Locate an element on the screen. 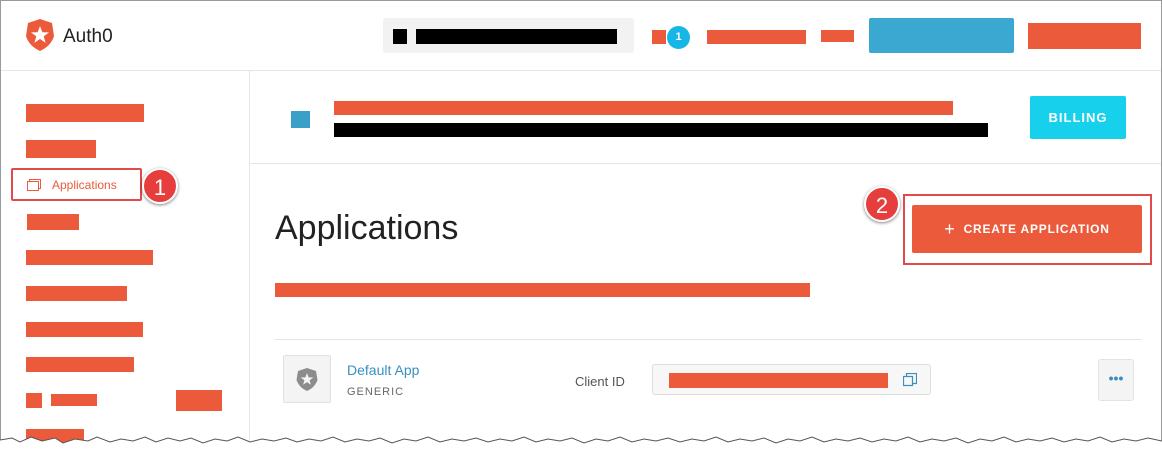 The image size is (1162, 455). auth0-logo-icon is located at coordinates (40, 35).